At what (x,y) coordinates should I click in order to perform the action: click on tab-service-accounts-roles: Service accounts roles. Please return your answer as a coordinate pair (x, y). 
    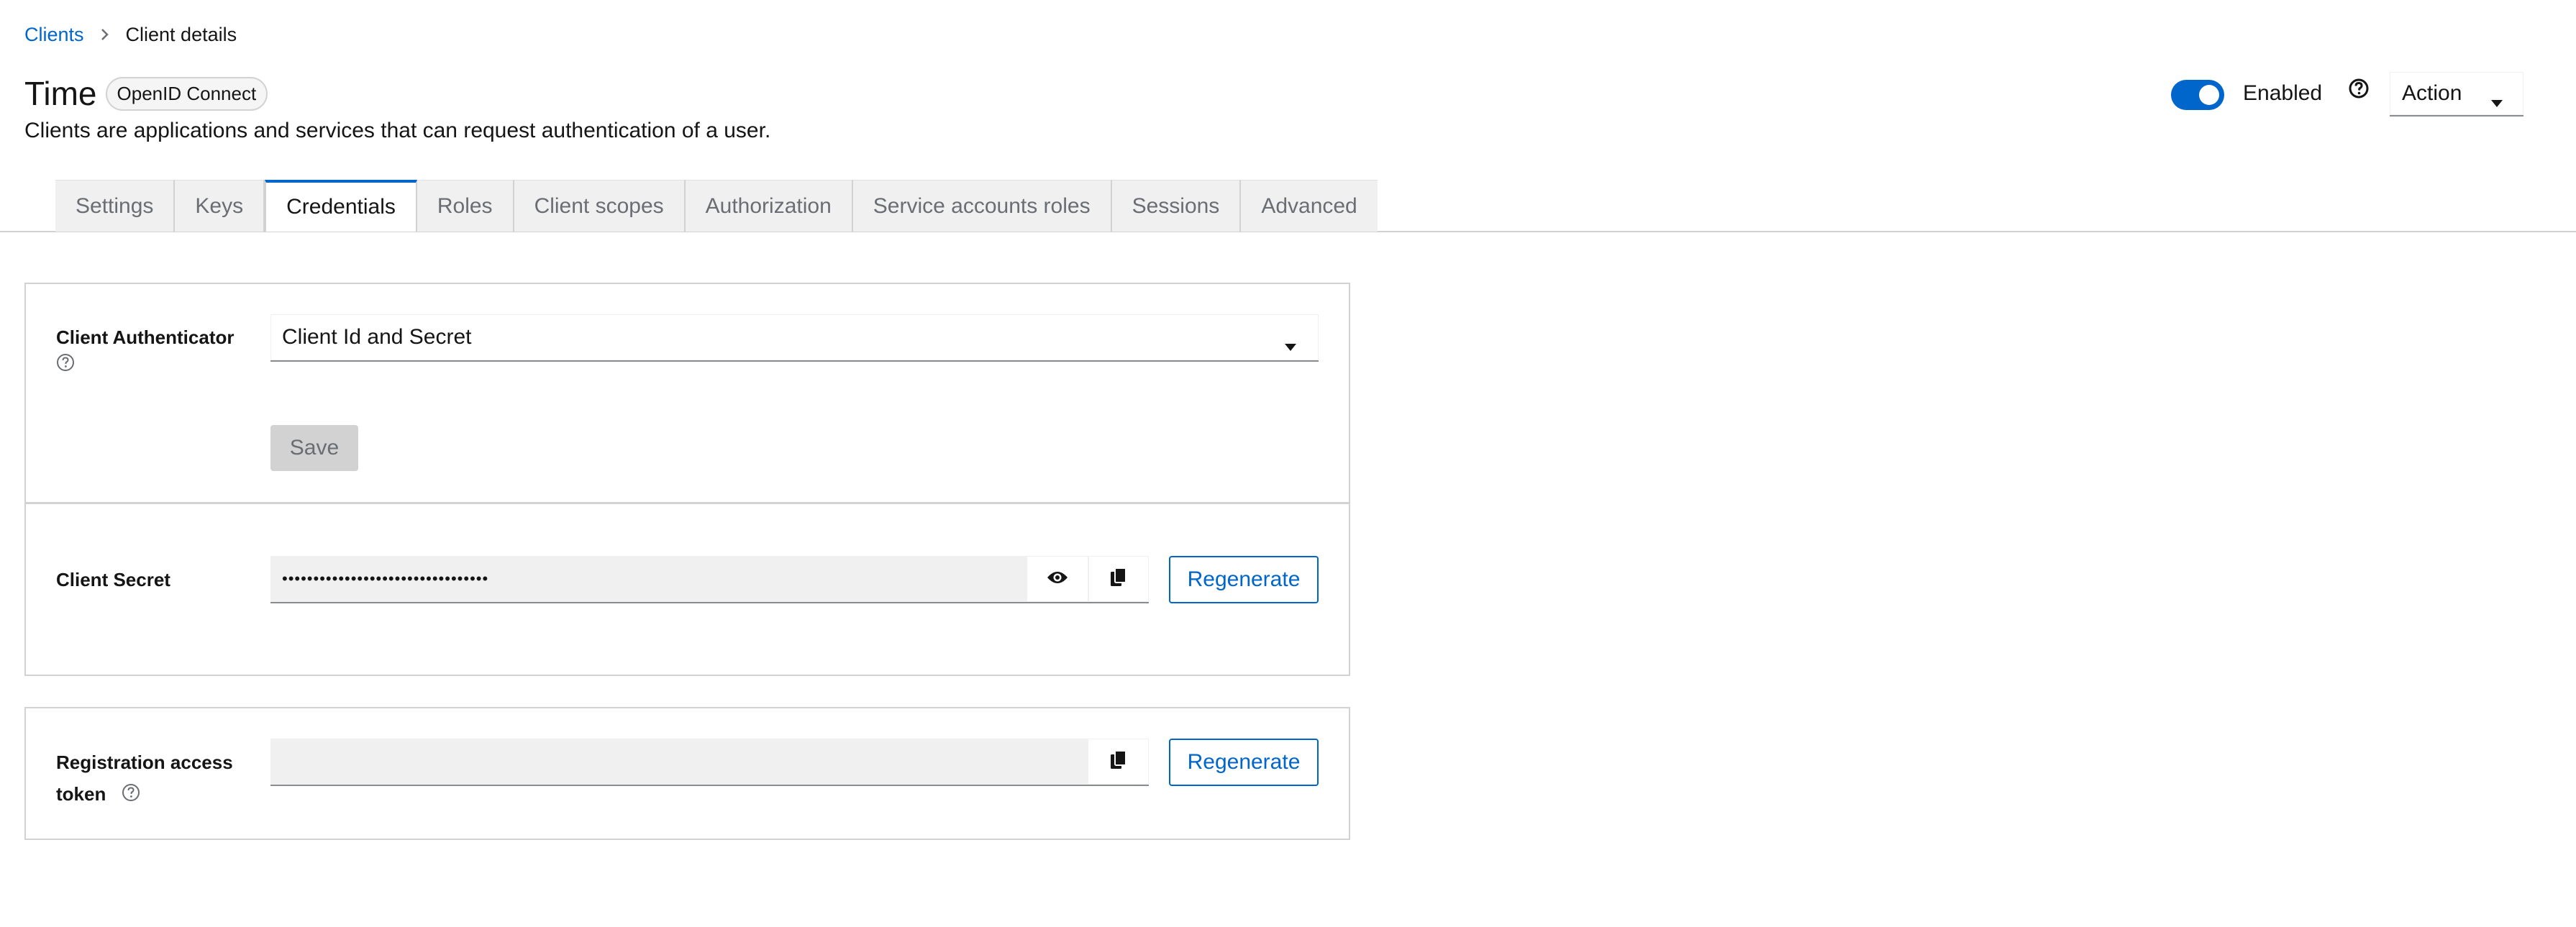
    Looking at the image, I should click on (982, 206).